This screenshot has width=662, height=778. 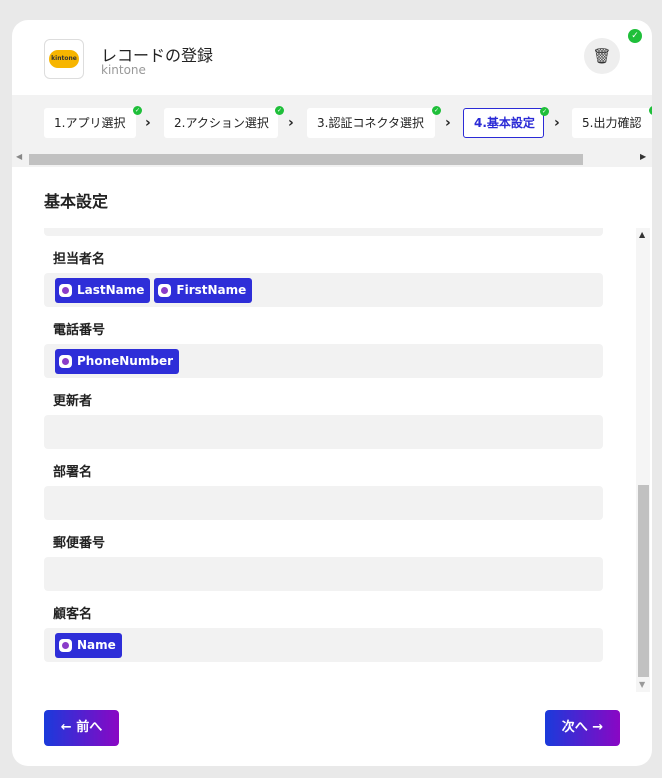 What do you see at coordinates (323, 232) in the screenshot?
I see `field-input` at bounding box center [323, 232].